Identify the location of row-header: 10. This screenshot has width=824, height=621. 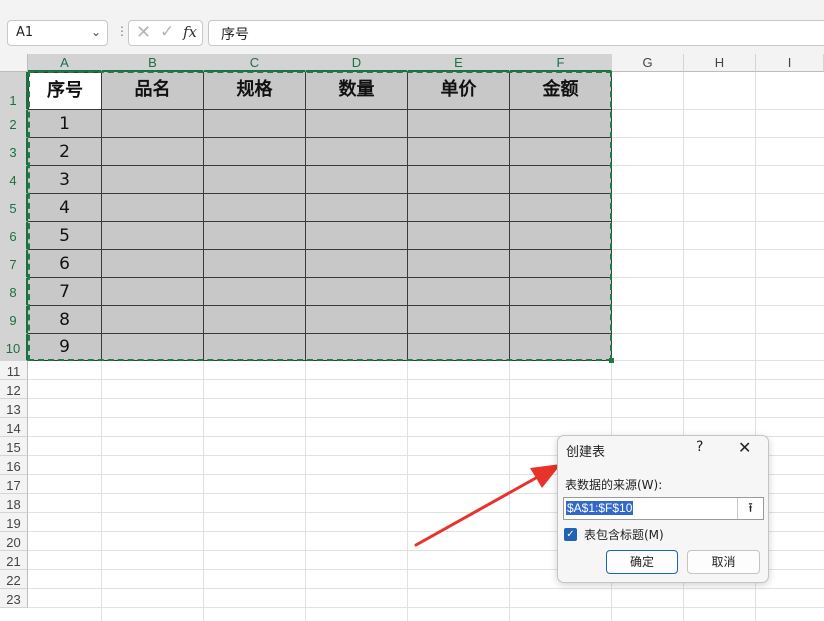
(14, 347).